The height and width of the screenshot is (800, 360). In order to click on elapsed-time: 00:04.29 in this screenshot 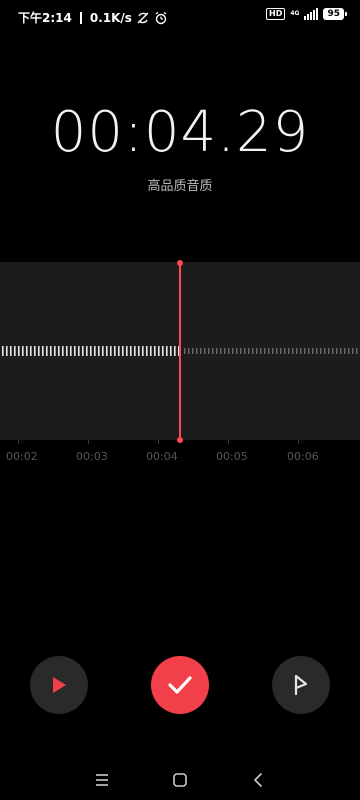, I will do `click(180, 132)`.